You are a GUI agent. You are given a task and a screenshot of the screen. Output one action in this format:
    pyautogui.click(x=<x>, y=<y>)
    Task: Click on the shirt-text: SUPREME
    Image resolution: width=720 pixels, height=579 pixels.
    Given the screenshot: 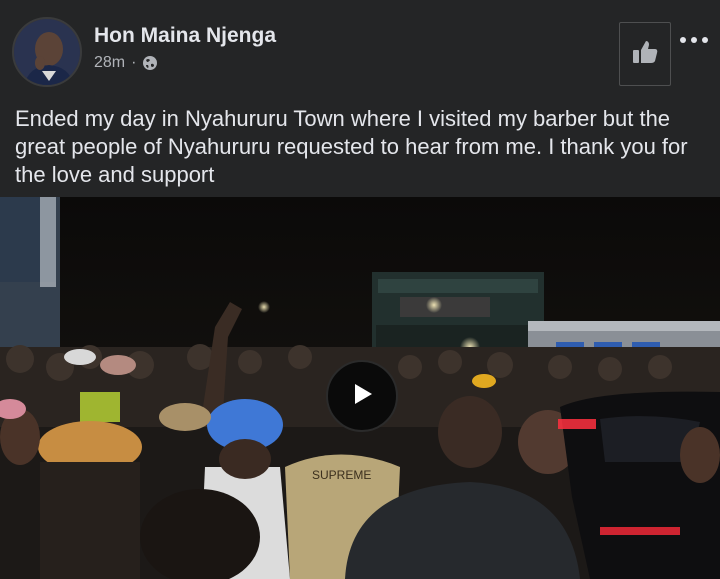 What is the action you would take?
    pyautogui.click(x=341, y=475)
    